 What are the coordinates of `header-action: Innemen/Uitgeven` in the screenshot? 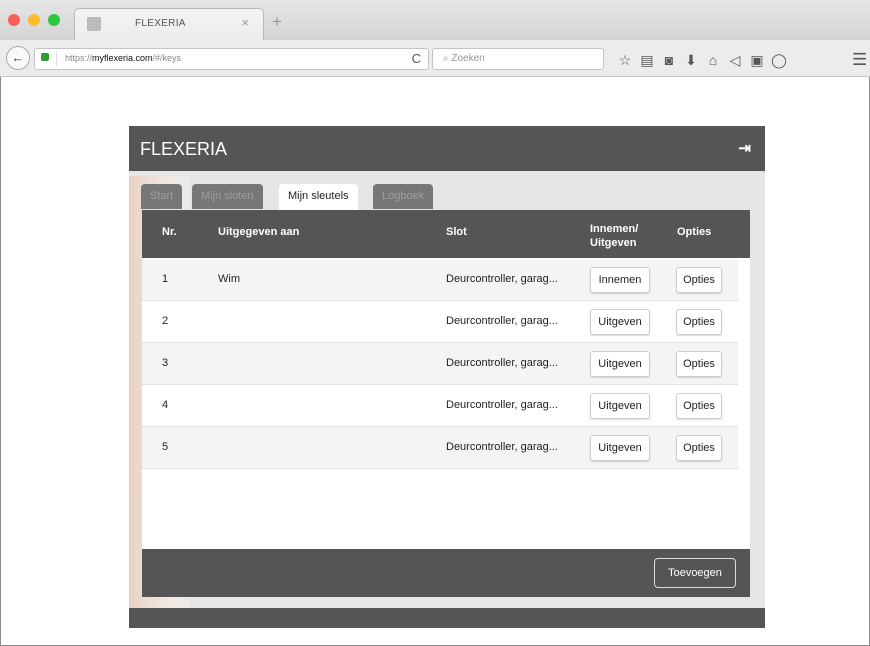 It's located at (614, 236).